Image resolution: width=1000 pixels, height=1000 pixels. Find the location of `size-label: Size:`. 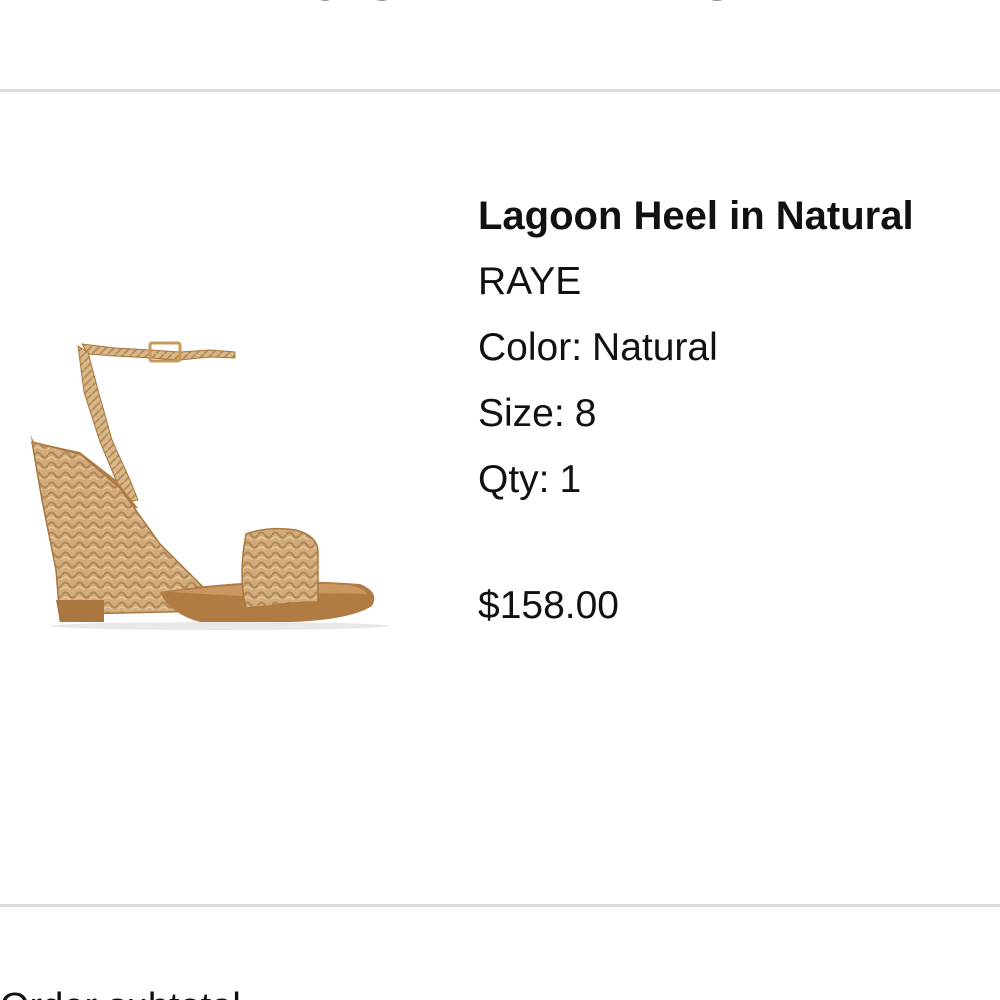

size-label: Size: is located at coordinates (521, 413).